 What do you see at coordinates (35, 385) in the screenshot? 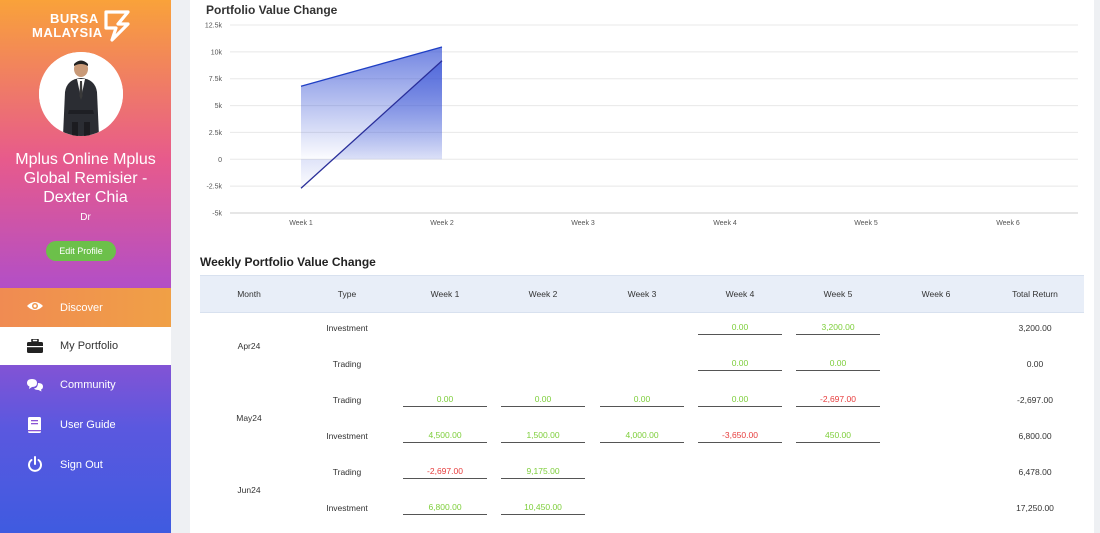
I see `chat-icon` at bounding box center [35, 385].